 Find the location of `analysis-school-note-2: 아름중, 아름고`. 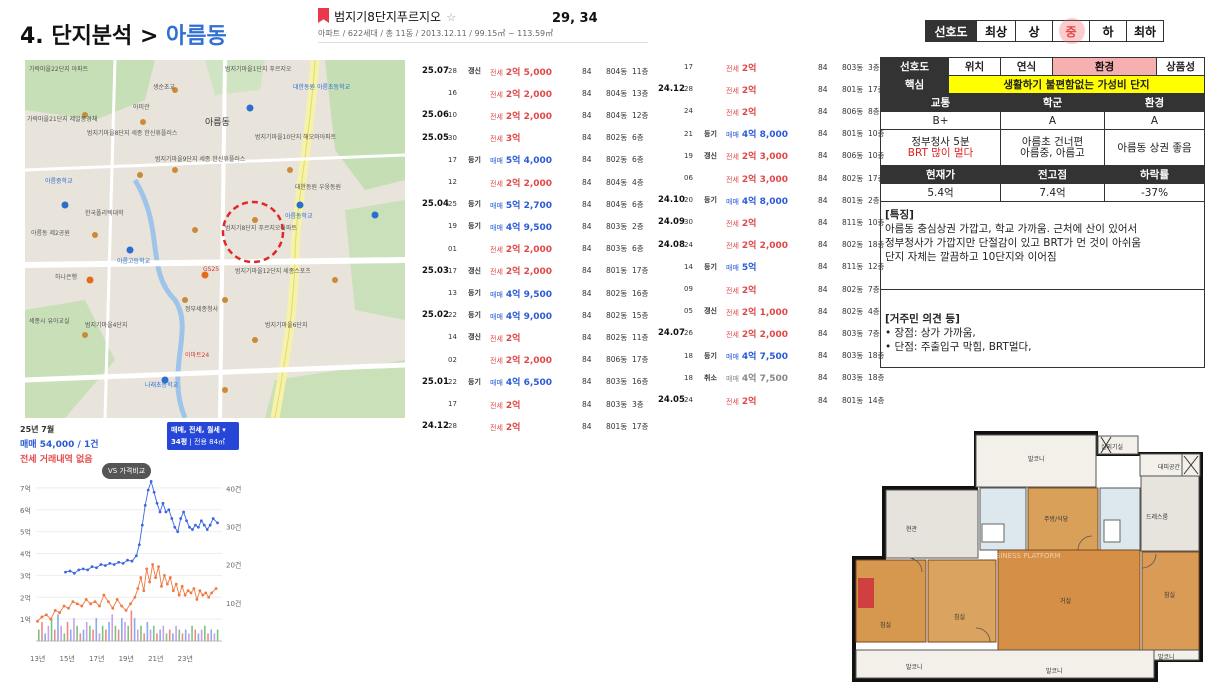

analysis-school-note-2: 아름중, 아름고 is located at coordinates (1052, 152).